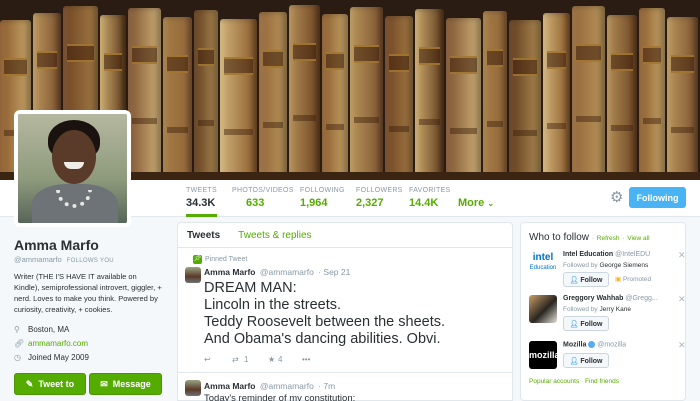 The image size is (700, 401). What do you see at coordinates (602, 381) in the screenshot?
I see `find-friends-link: Find friends` at bounding box center [602, 381].